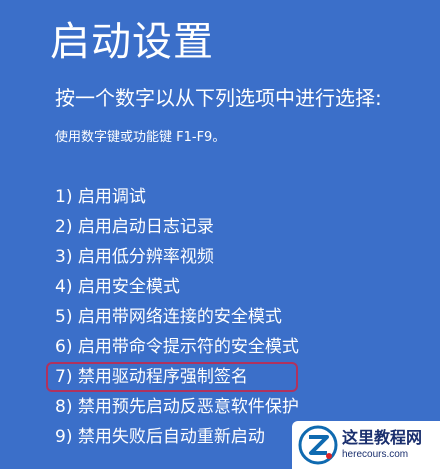  I want to click on page-title: 启动设置, so click(132, 42).